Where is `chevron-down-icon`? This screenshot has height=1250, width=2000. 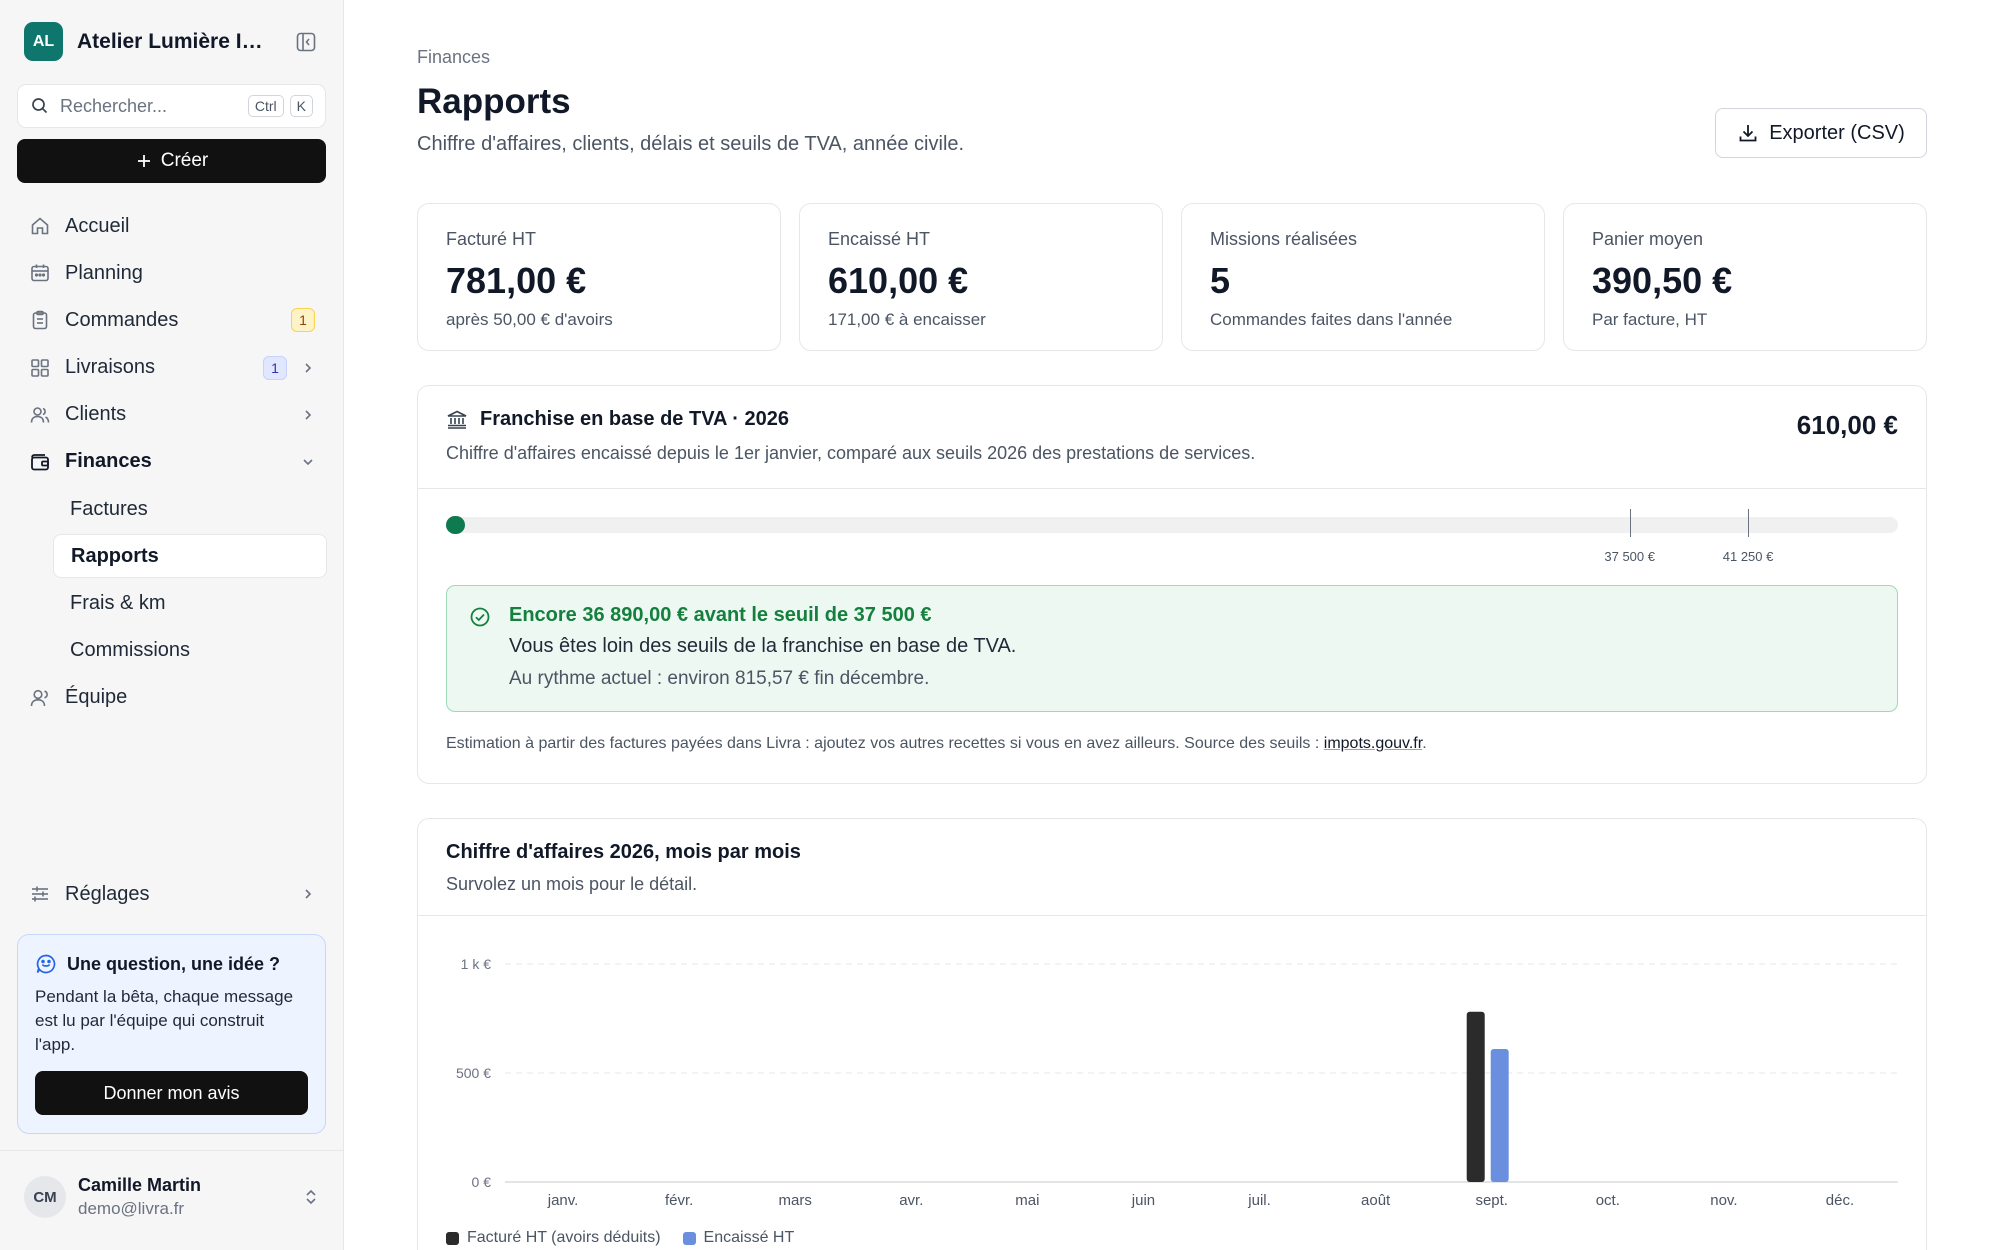 chevron-down-icon is located at coordinates (308, 462).